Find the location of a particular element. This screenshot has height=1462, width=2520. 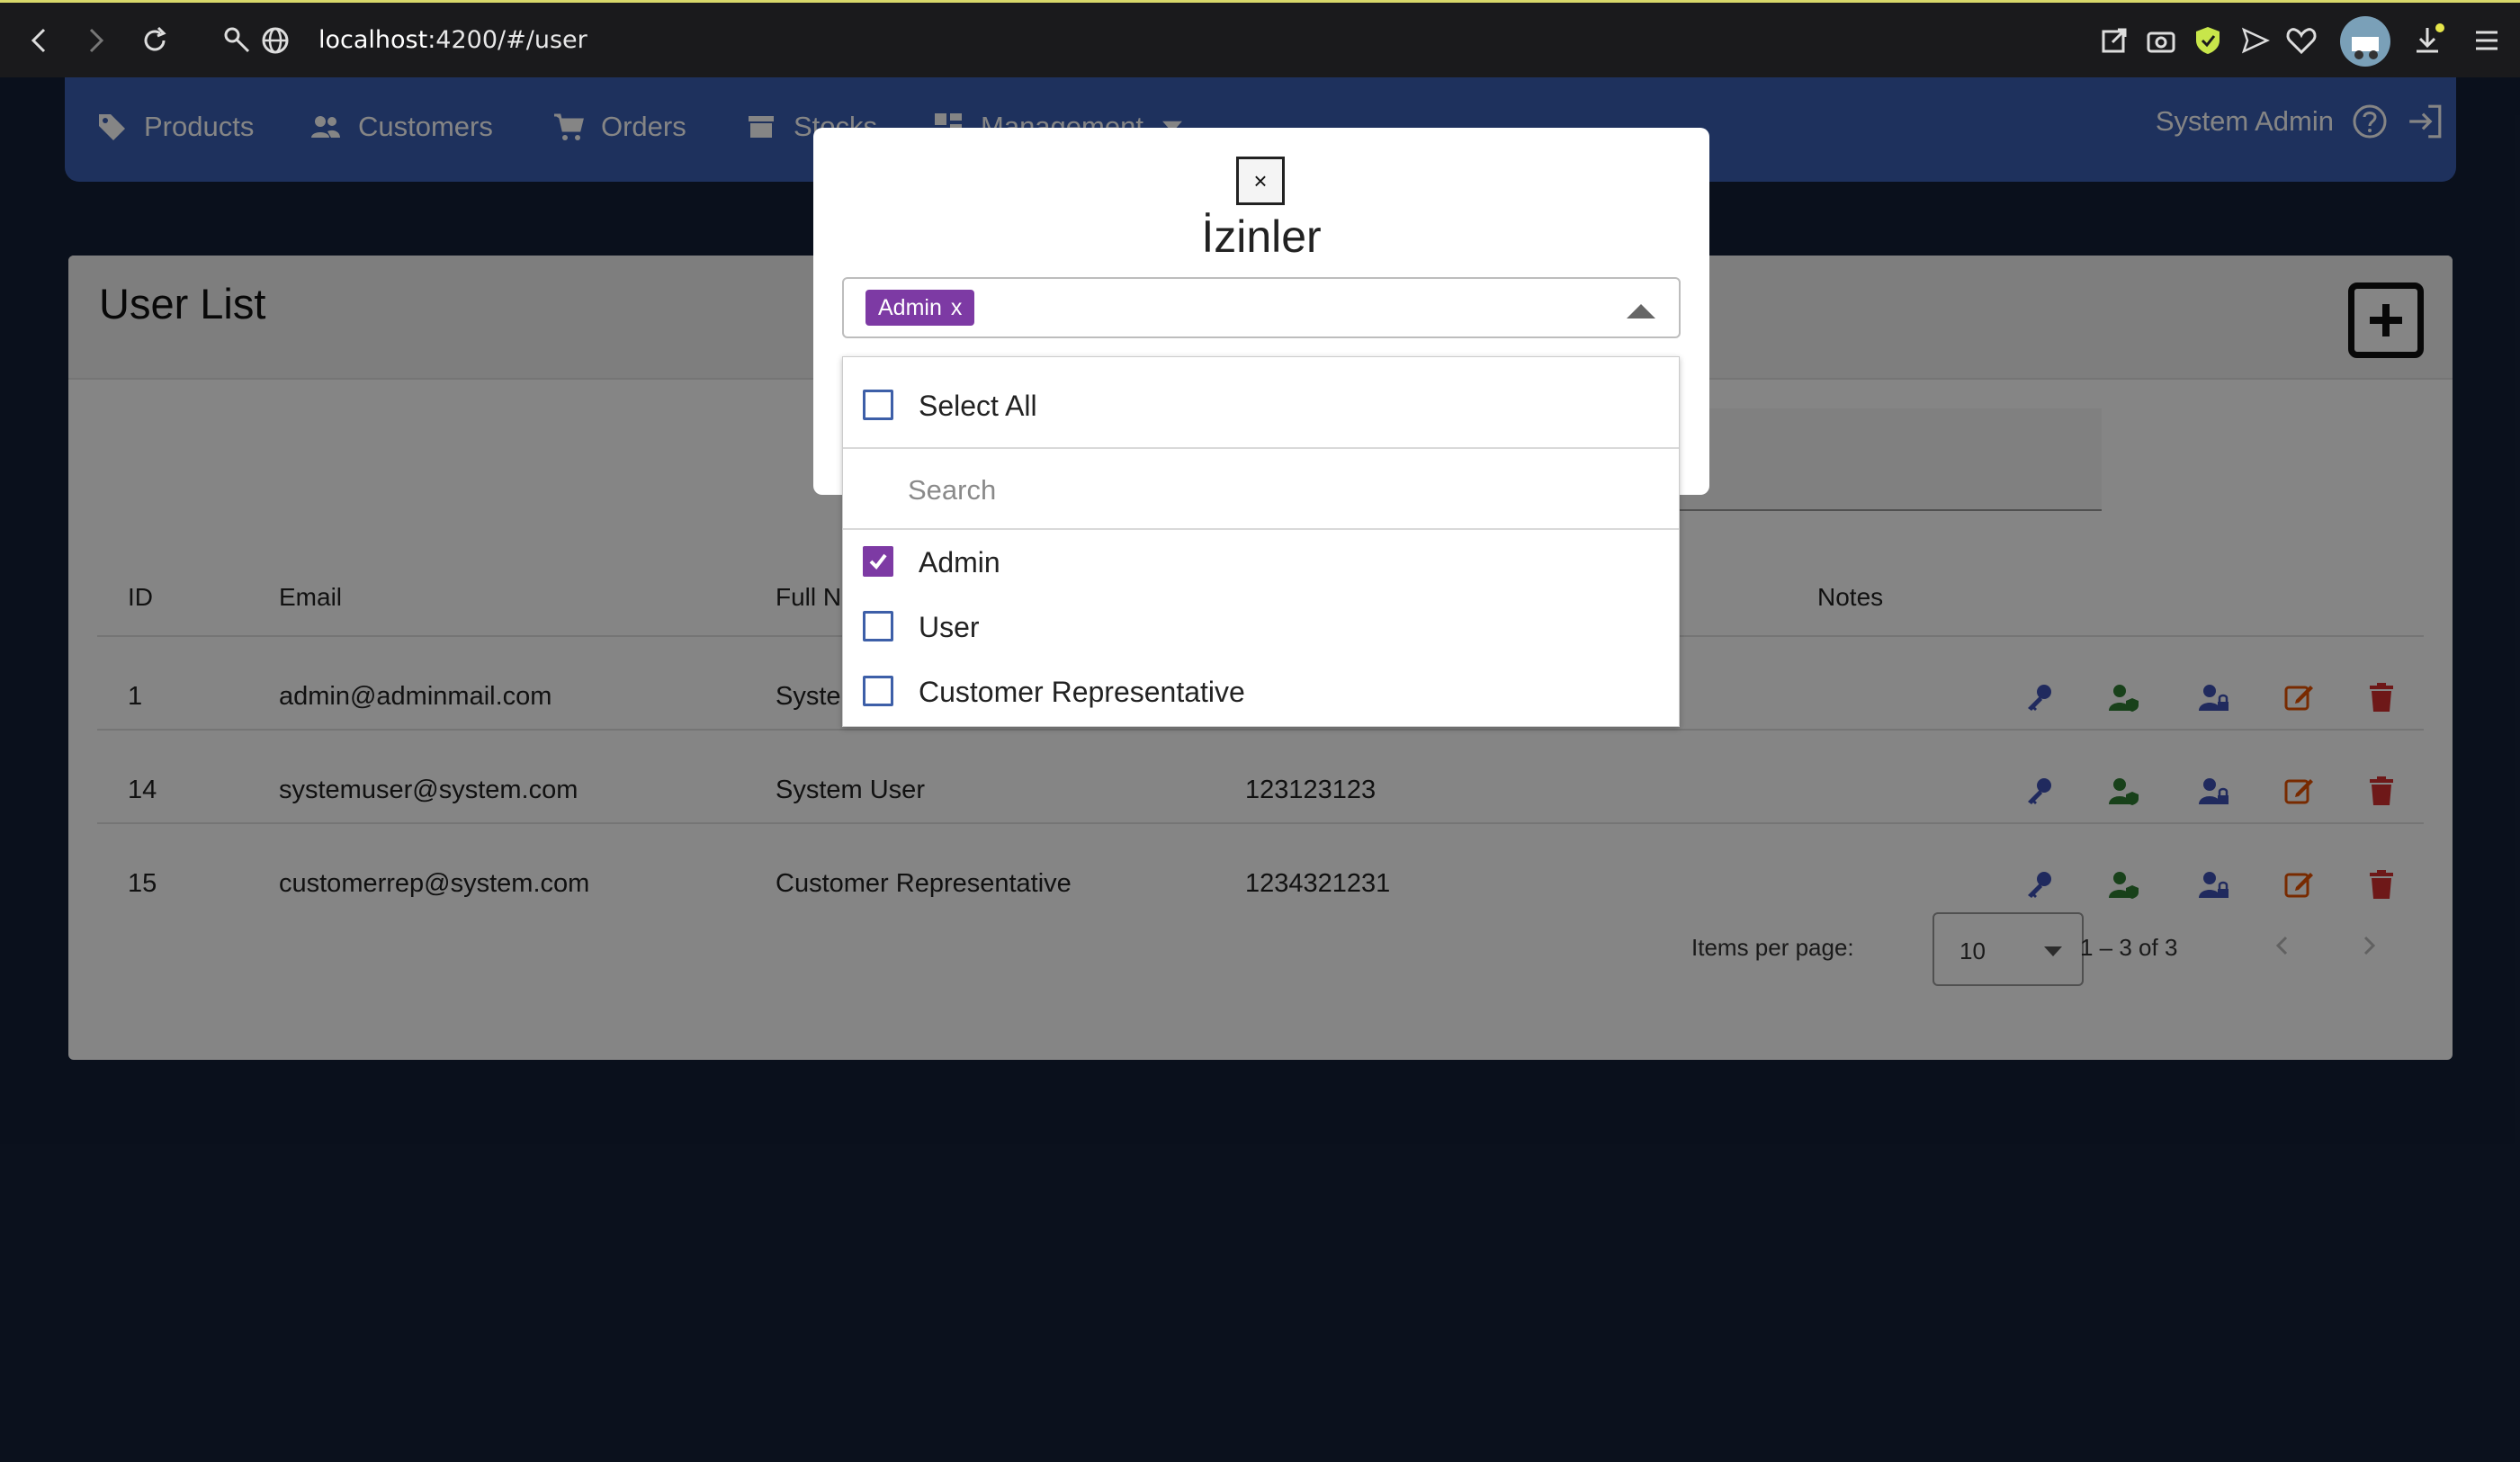

option-checkbox-user is located at coordinates (878, 626).